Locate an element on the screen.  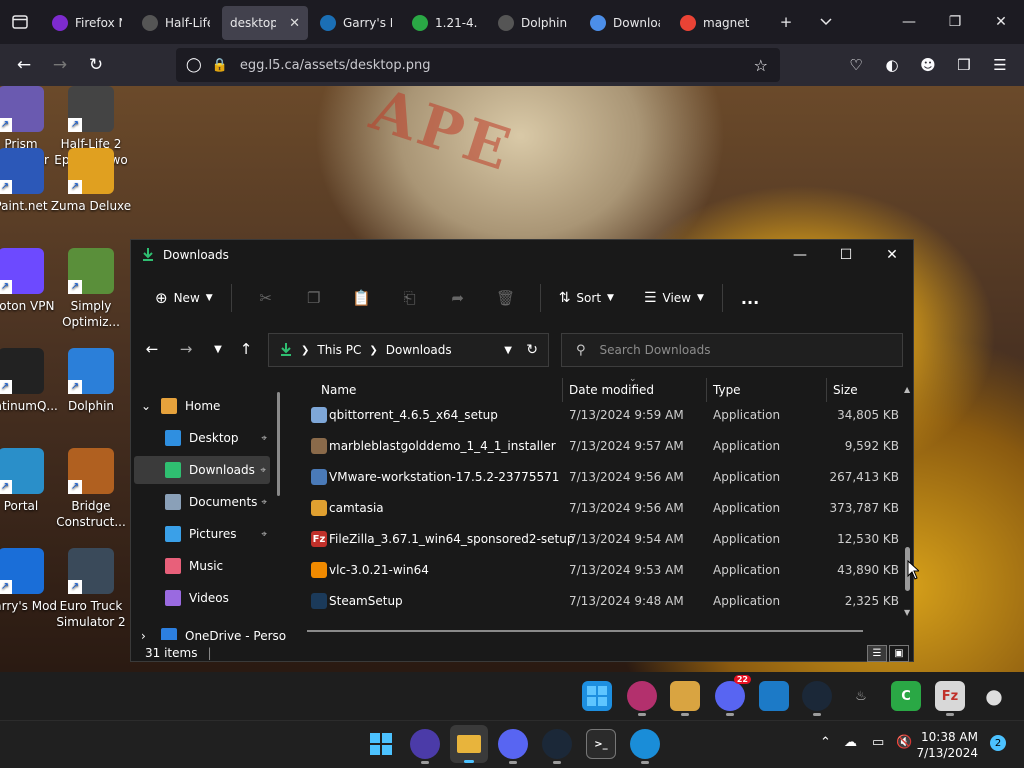
search-input: ⚲ Search Downloads is located at coordinates (732, 350).